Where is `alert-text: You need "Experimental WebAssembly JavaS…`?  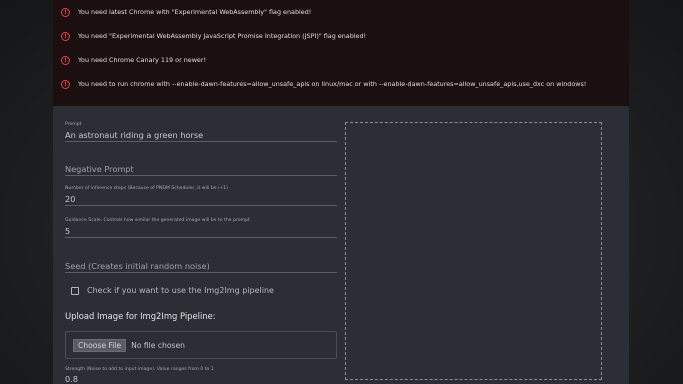
alert-text: You need "Experimental WebAssembly JavaS… is located at coordinates (222, 36).